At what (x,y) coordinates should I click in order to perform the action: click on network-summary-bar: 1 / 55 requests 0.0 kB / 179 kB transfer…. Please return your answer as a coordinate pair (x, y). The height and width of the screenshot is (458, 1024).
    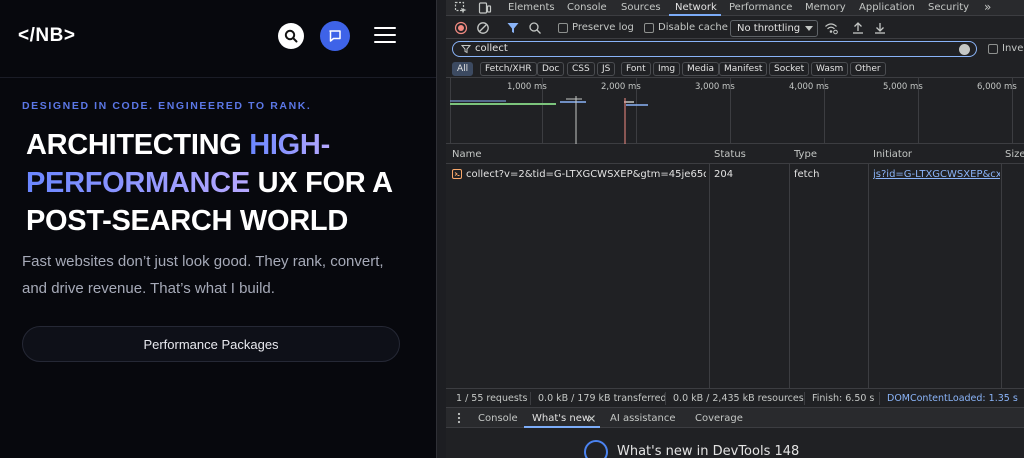
    Looking at the image, I should click on (735, 397).